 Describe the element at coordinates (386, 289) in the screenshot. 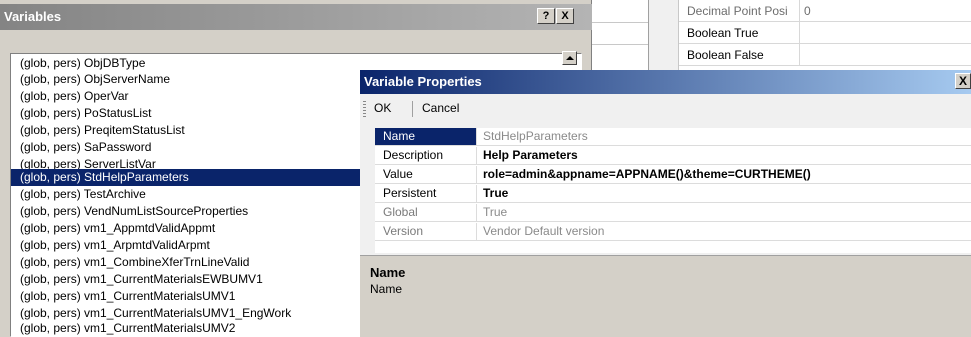

I see `description-body: Name` at that location.